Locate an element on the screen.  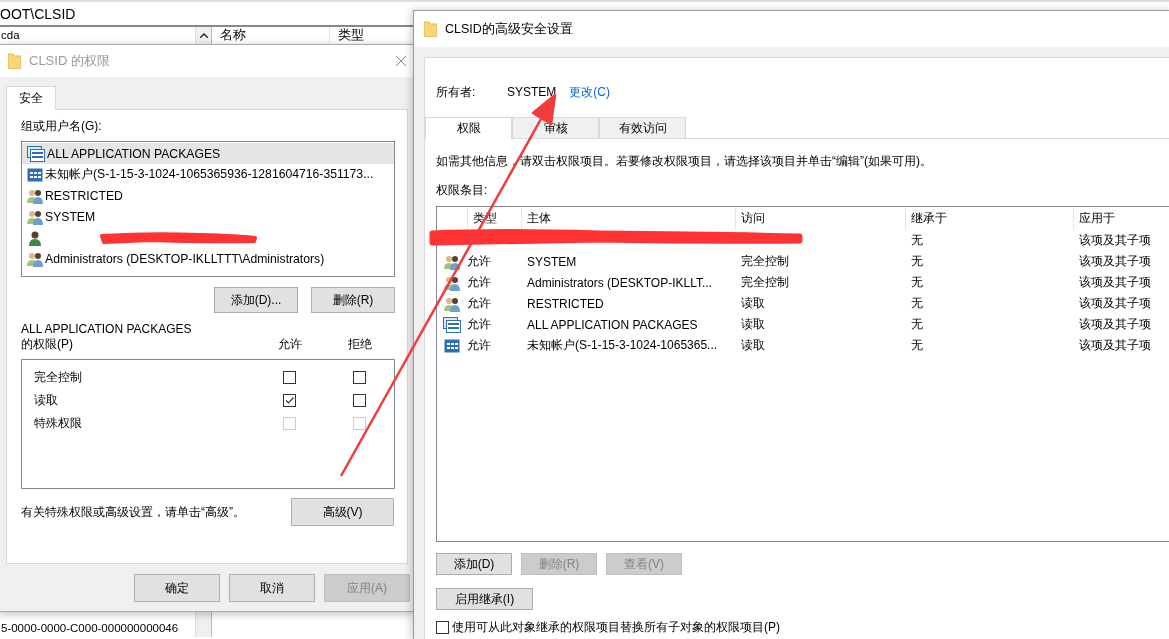
permission-name: 读取 is located at coordinates (46, 400).